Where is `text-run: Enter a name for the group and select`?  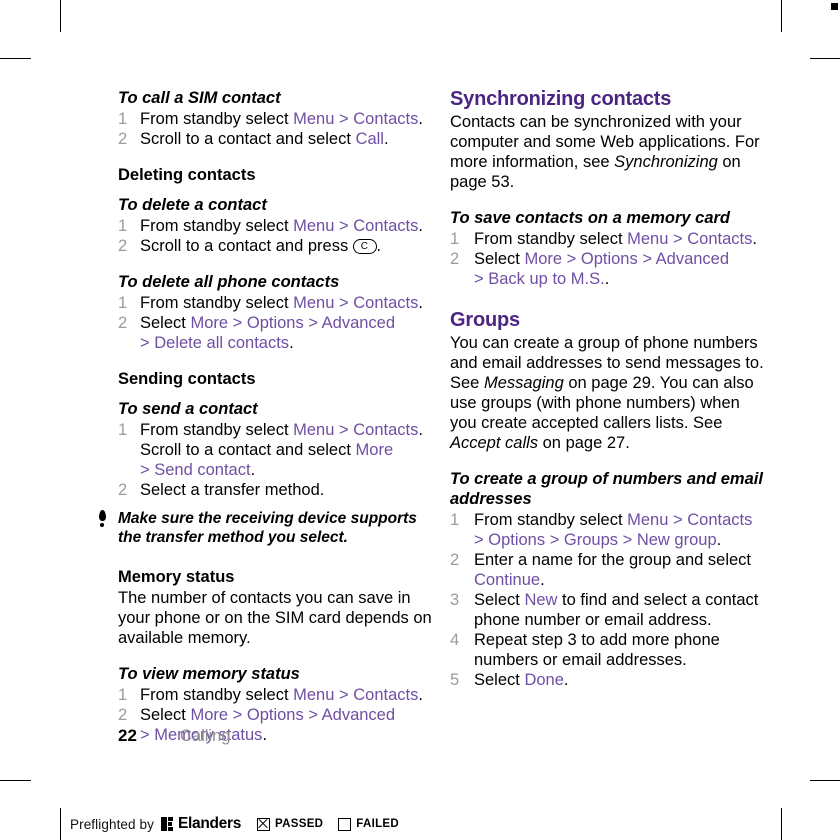 text-run: Enter a name for the group and select is located at coordinates (613, 560).